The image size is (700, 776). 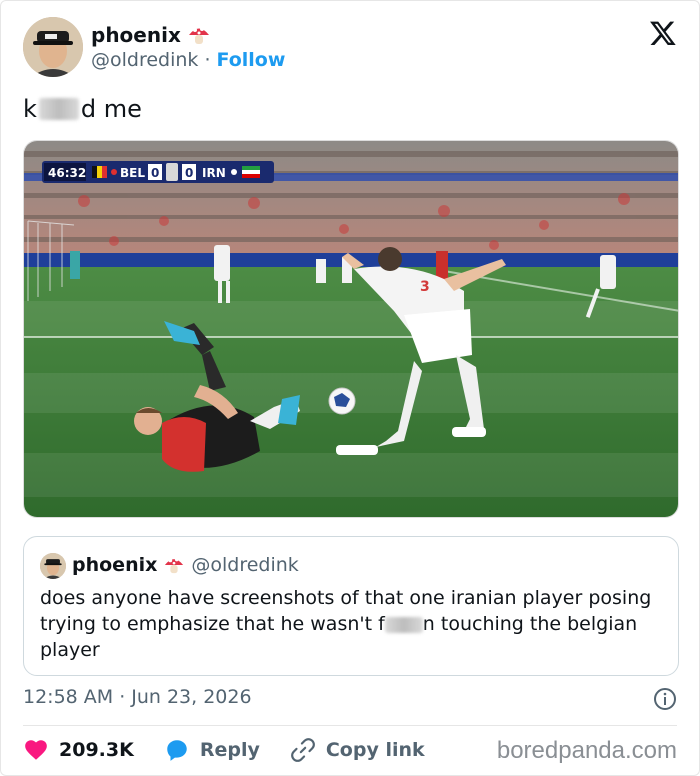 What do you see at coordinates (250, 60) in the screenshot?
I see `follow-button: Follow` at bounding box center [250, 60].